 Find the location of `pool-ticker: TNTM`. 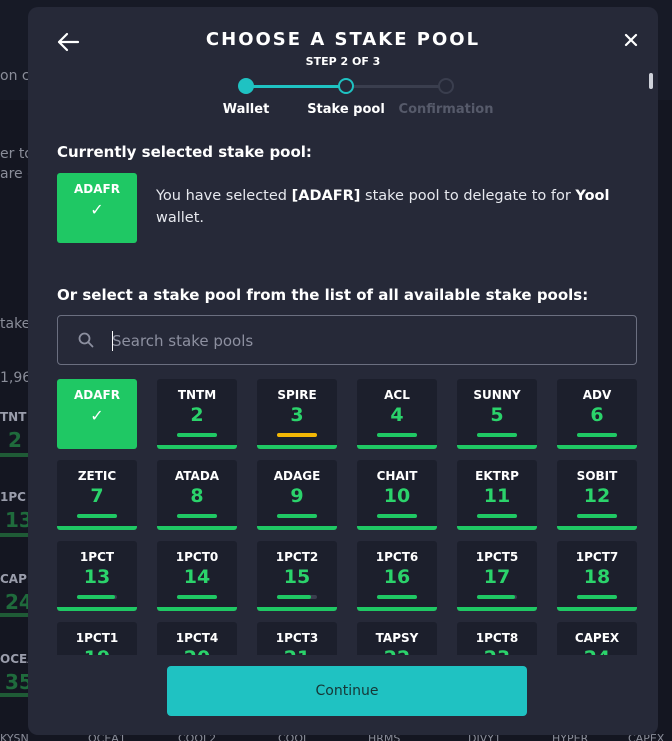

pool-ticker: TNTM is located at coordinates (197, 395).